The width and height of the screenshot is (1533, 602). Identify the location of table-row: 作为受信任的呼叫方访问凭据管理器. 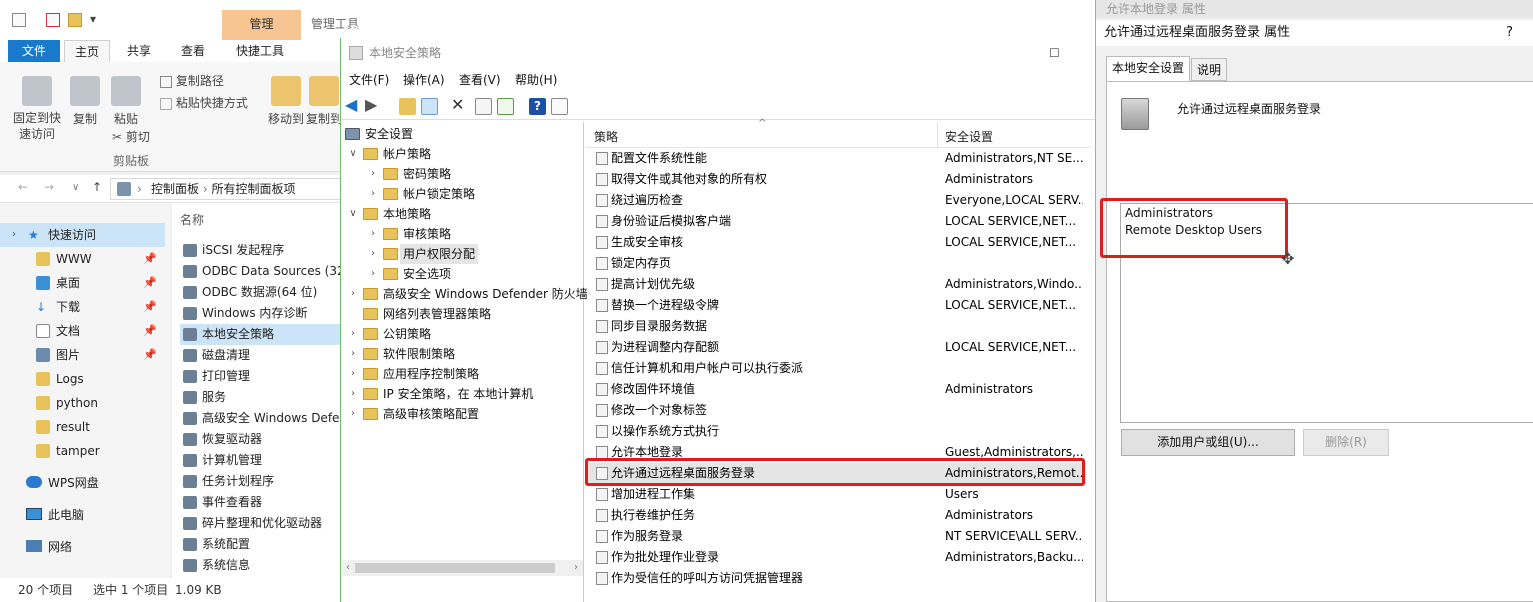
(836, 578).